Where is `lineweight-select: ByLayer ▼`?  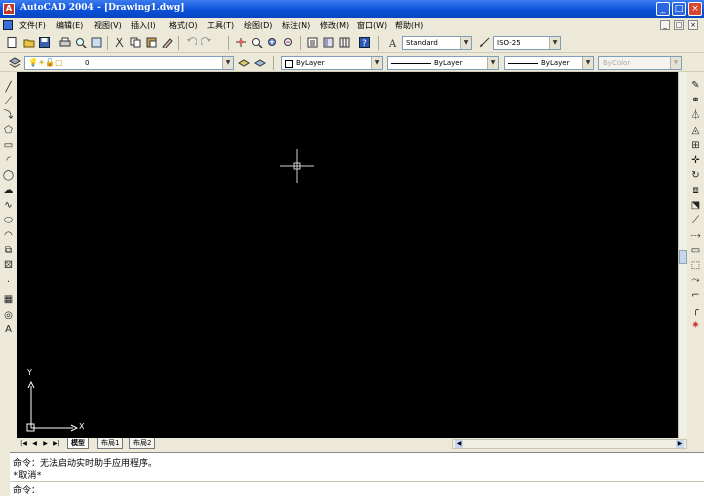 lineweight-select: ByLayer ▼ is located at coordinates (549, 63).